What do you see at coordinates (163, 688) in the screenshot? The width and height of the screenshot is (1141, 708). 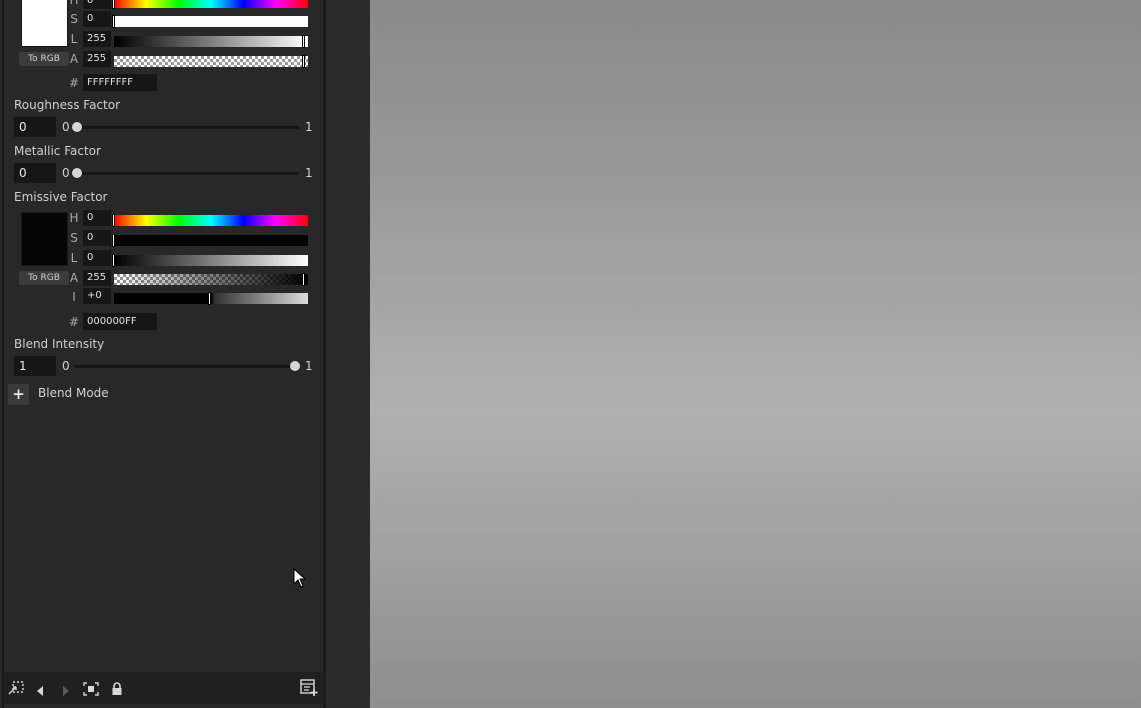 I see `bottom-toolbar` at bounding box center [163, 688].